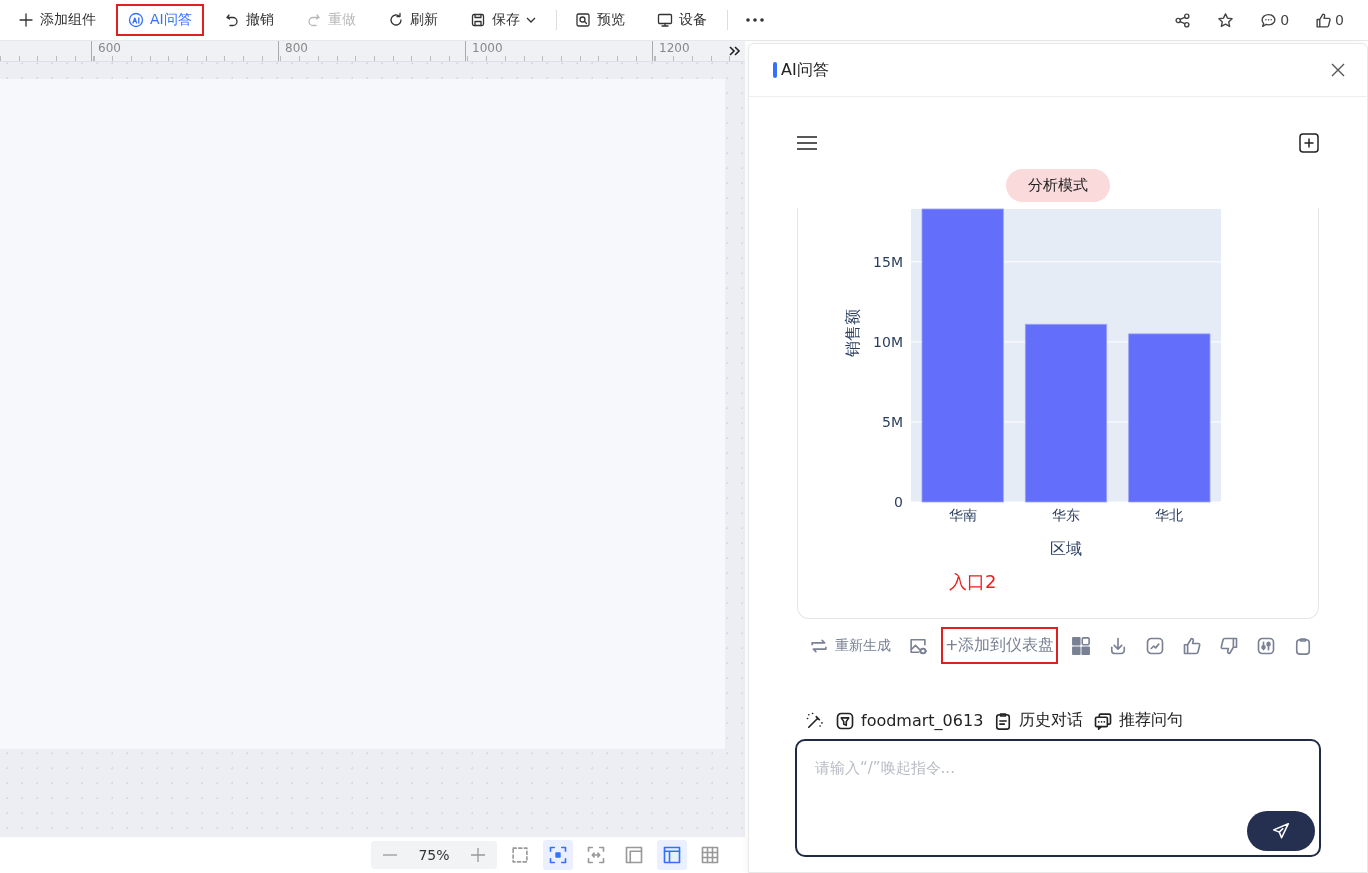 The image size is (1368, 873). Describe the element at coordinates (634, 855) in the screenshot. I see `layout-icon` at that location.